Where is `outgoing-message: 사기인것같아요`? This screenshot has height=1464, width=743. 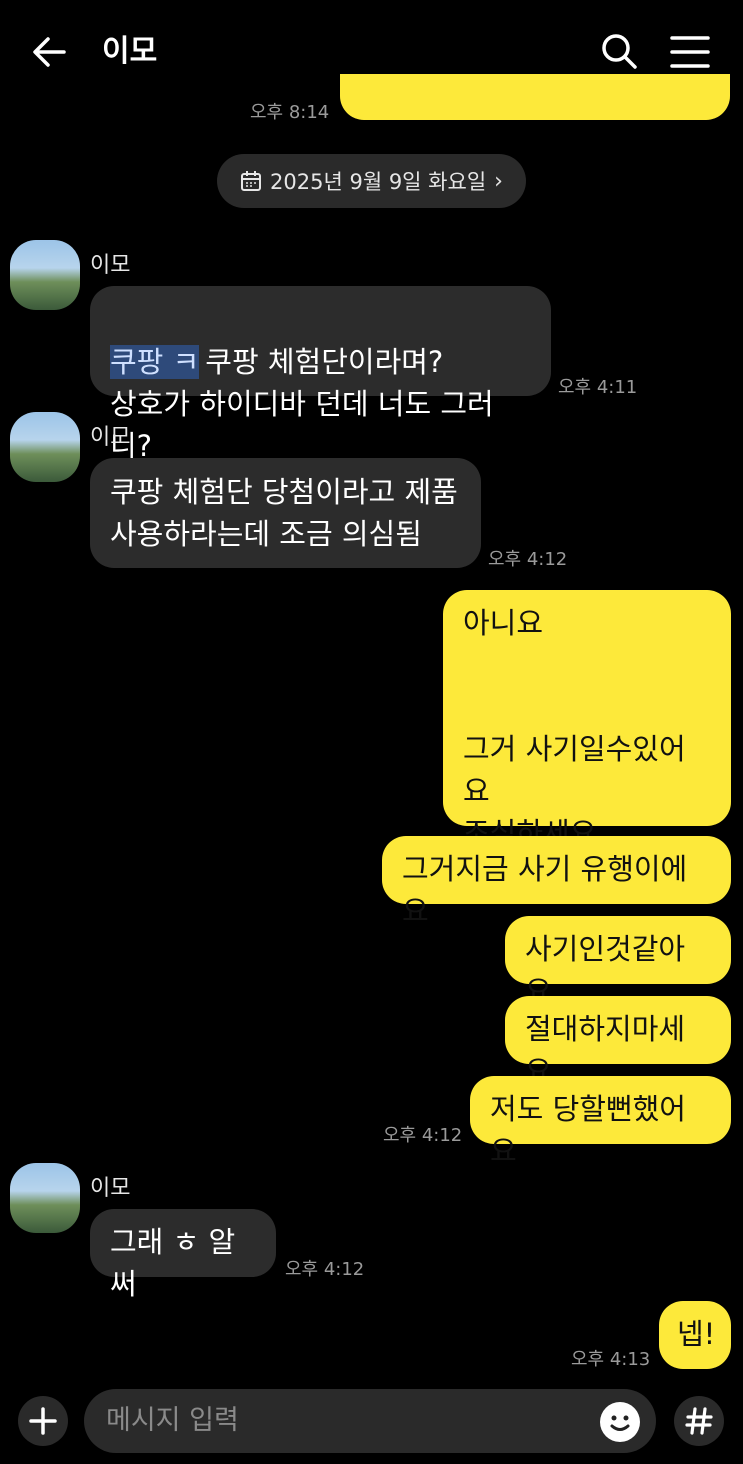
outgoing-message: 사기인것같아요 is located at coordinates (618, 962).